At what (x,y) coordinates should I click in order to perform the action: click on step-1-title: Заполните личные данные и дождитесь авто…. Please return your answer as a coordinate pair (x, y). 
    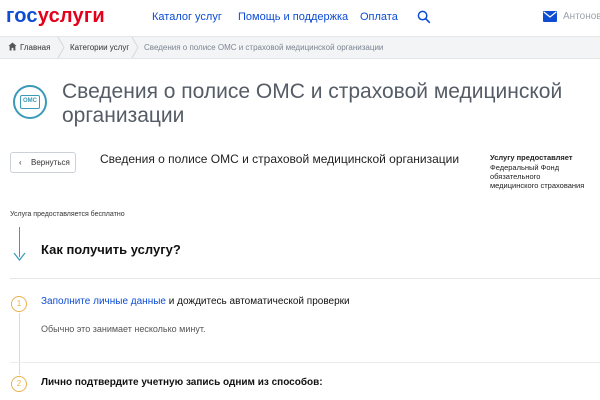
    Looking at the image, I should click on (195, 301).